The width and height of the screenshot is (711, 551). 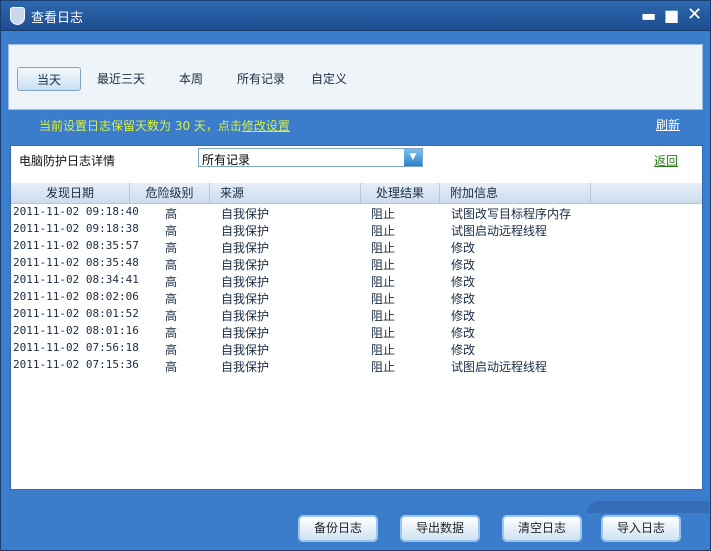 I want to click on row-date: 2011-11-02 08:01:52, so click(x=76, y=313).